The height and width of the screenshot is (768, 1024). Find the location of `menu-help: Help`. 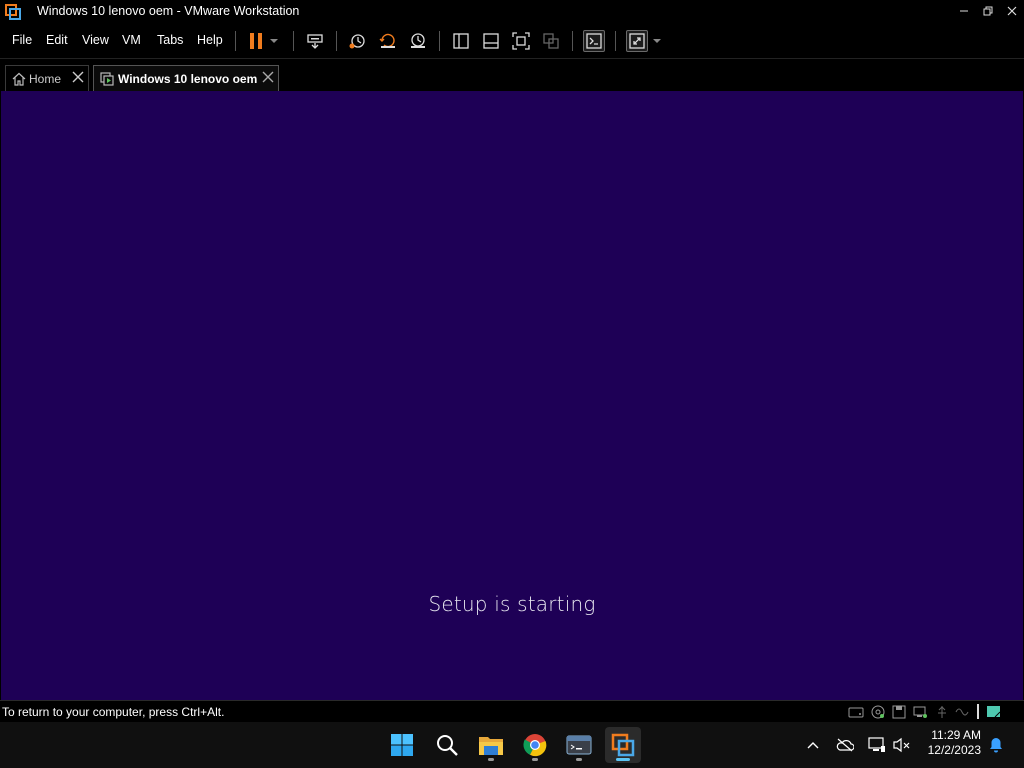

menu-help: Help is located at coordinates (210, 40).